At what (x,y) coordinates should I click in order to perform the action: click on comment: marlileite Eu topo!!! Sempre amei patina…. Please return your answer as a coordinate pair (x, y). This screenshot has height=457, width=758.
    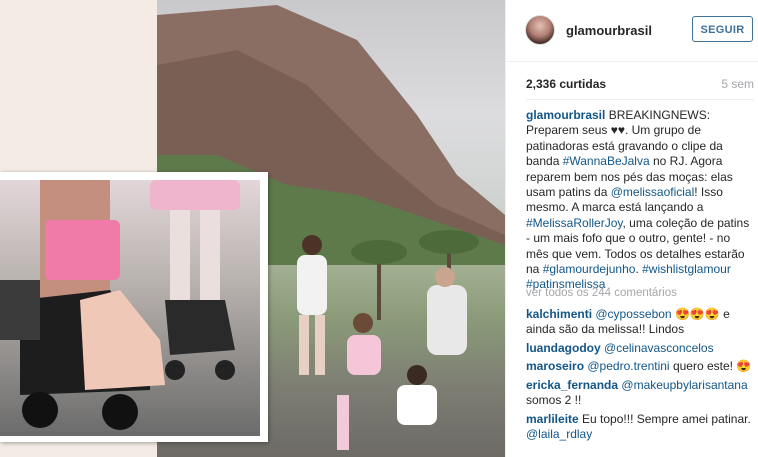
    Looking at the image, I should click on (640, 427).